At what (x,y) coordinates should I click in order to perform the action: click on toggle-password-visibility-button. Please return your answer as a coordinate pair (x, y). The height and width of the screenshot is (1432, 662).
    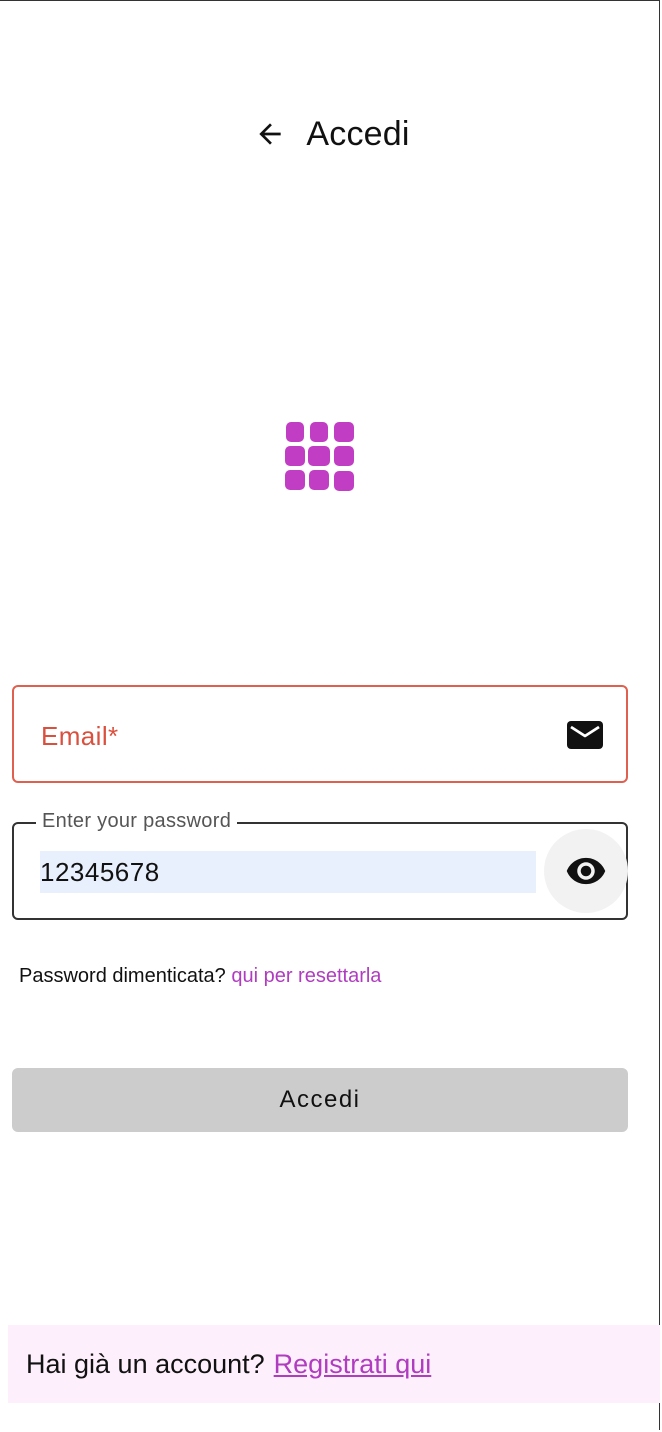
    Looking at the image, I should click on (586, 871).